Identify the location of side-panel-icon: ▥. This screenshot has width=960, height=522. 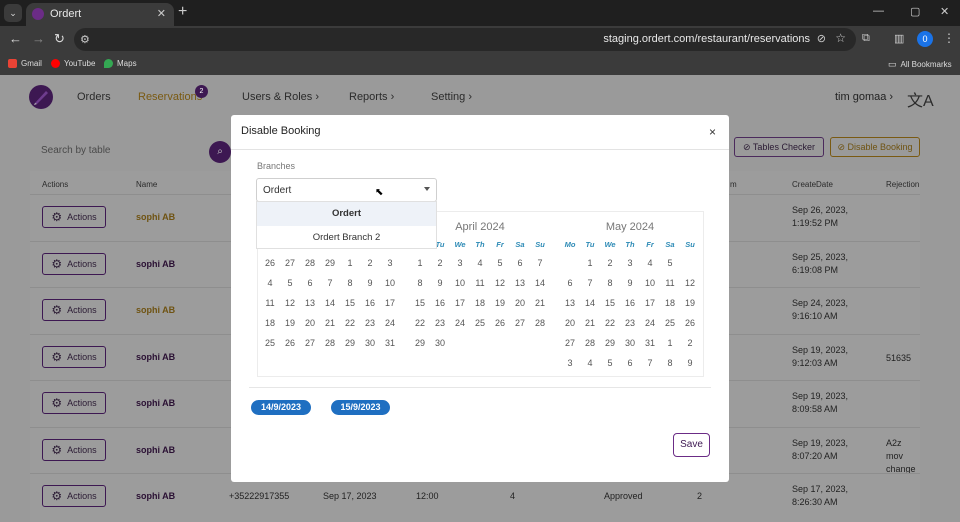
(899, 38).